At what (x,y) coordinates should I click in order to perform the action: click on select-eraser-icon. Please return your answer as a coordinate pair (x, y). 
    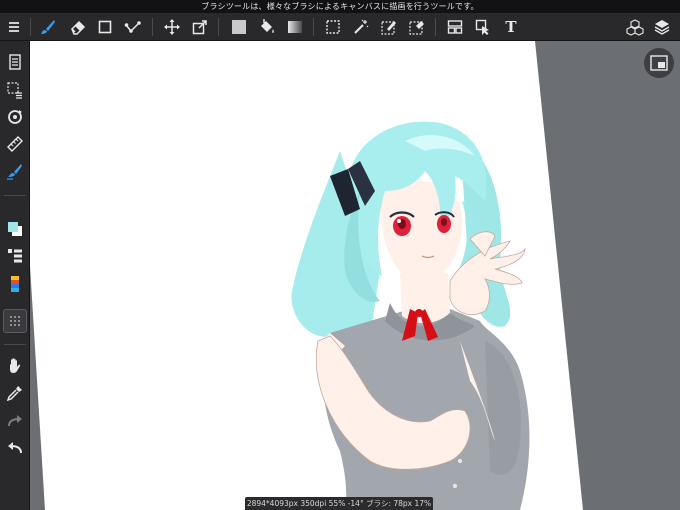
    Looking at the image, I should click on (416, 28).